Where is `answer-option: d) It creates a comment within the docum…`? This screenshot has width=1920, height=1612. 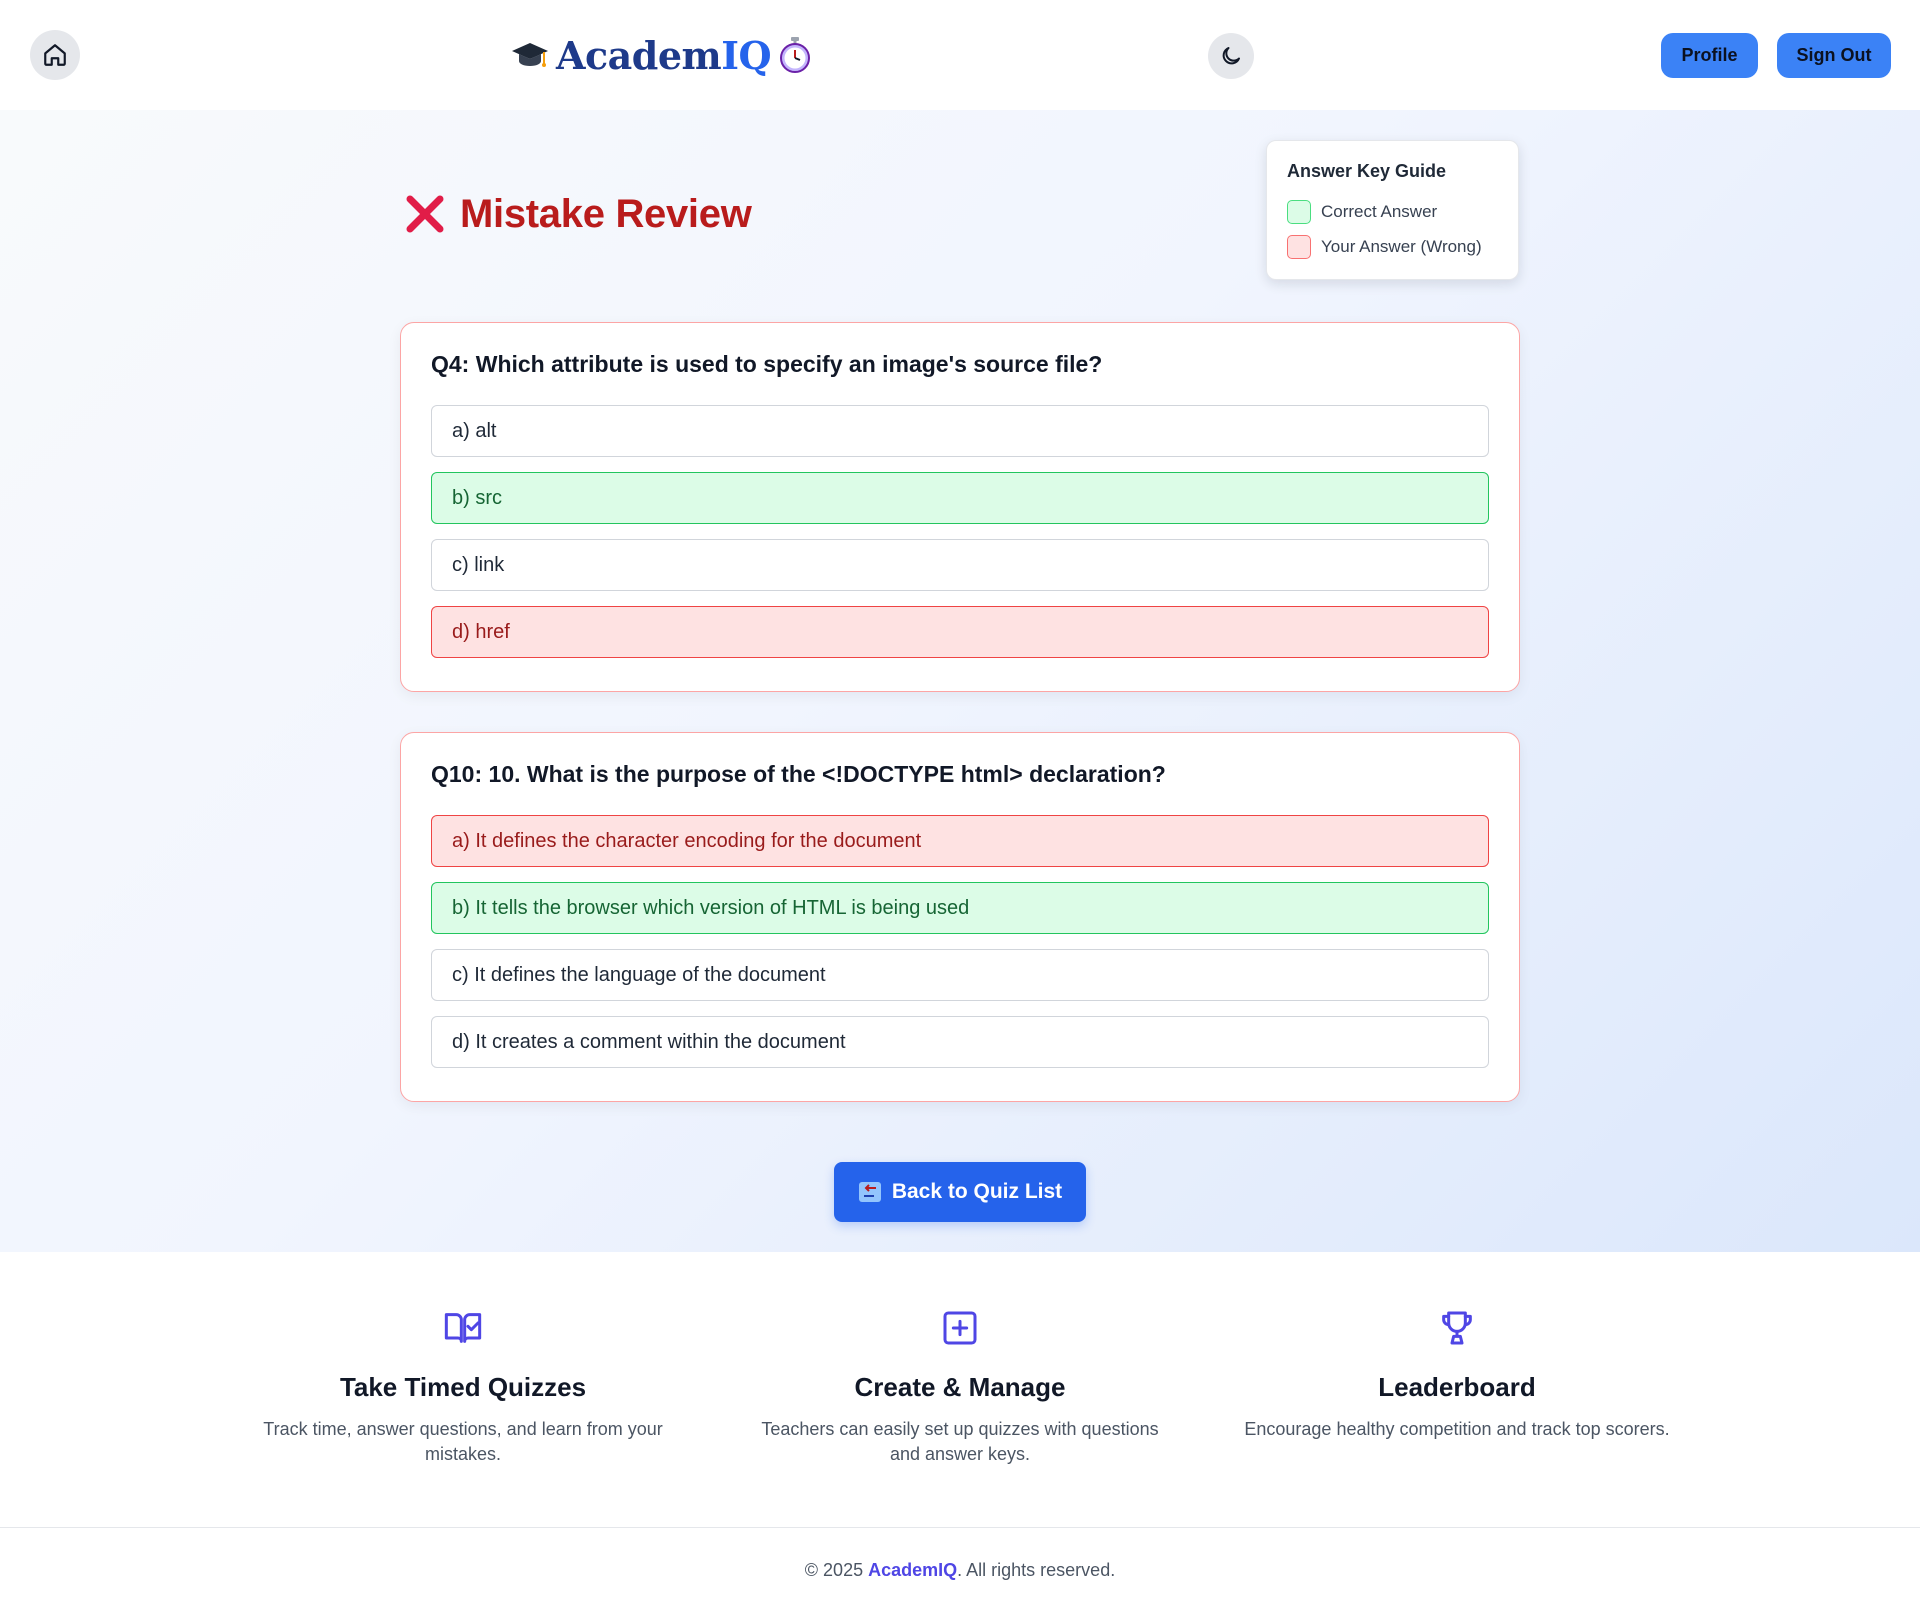
answer-option: d) It creates a comment within the docum… is located at coordinates (960, 1042).